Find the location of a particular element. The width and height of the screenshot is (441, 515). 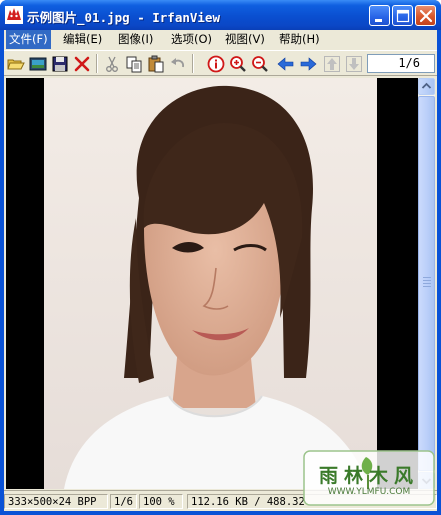

watermark-text: 雨林木风 is located at coordinates (368, 476).